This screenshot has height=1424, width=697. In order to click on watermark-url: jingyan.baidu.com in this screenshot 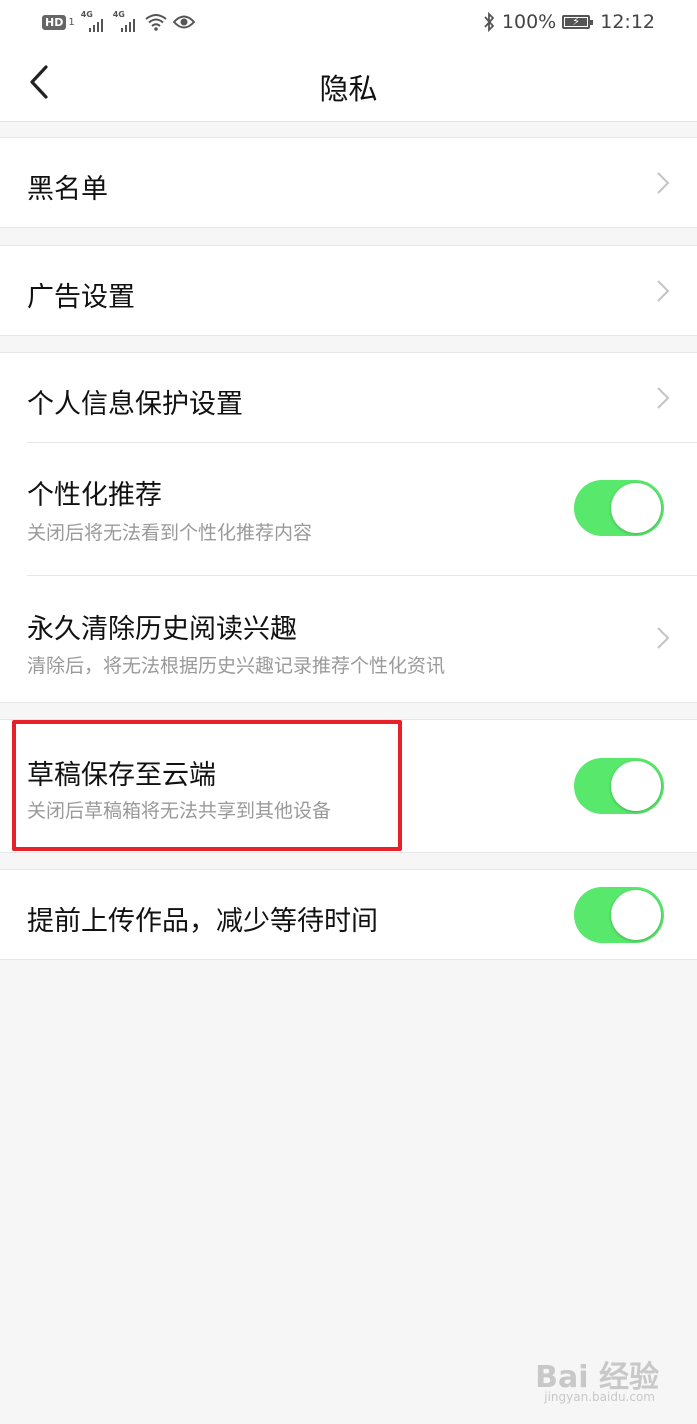, I will do `click(599, 1397)`.